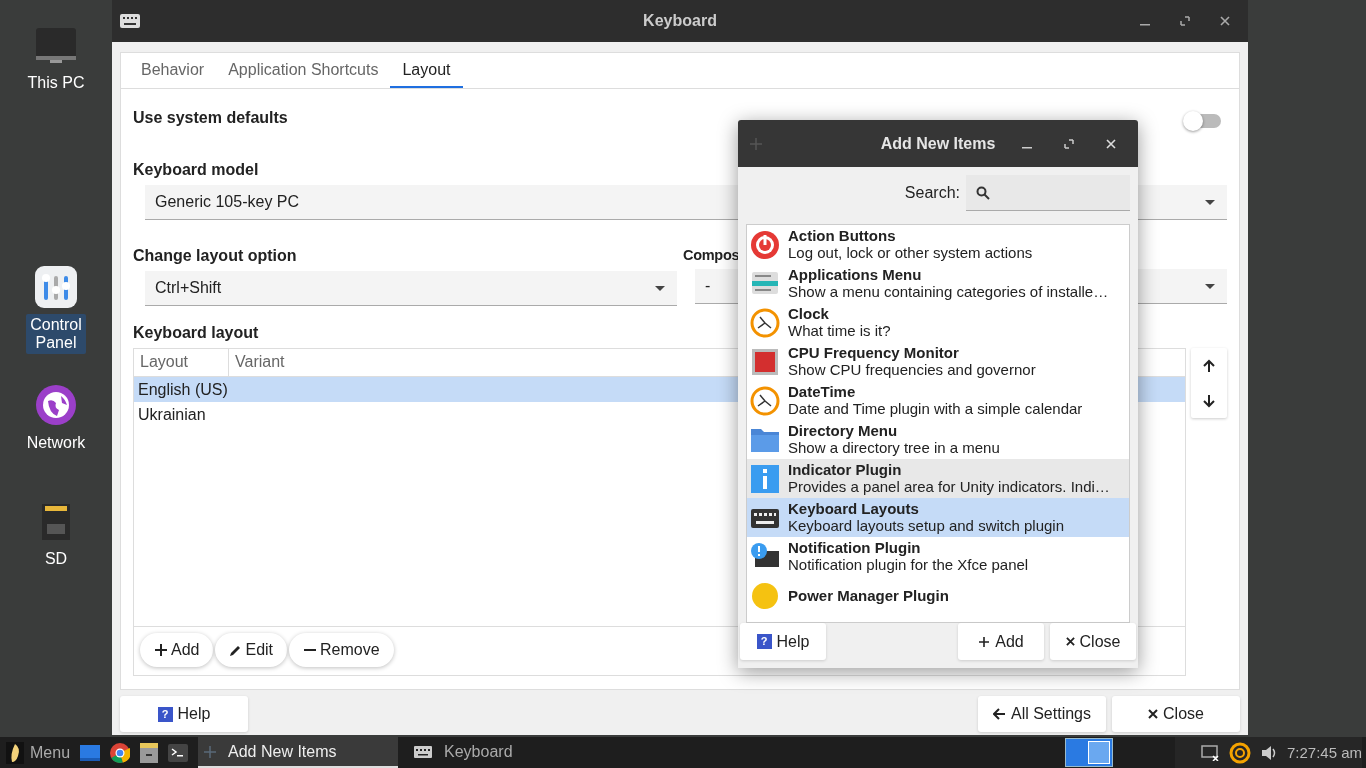  I want to click on chip-icon, so click(765, 361).